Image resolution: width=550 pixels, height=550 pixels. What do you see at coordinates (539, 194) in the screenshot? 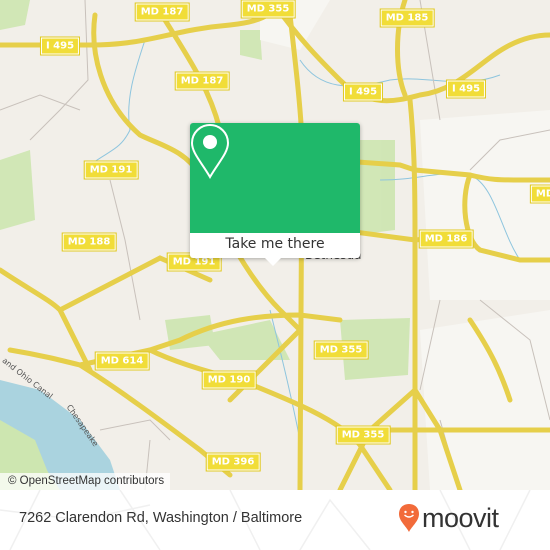
I see `road-label-md-east: MD` at bounding box center [539, 194].